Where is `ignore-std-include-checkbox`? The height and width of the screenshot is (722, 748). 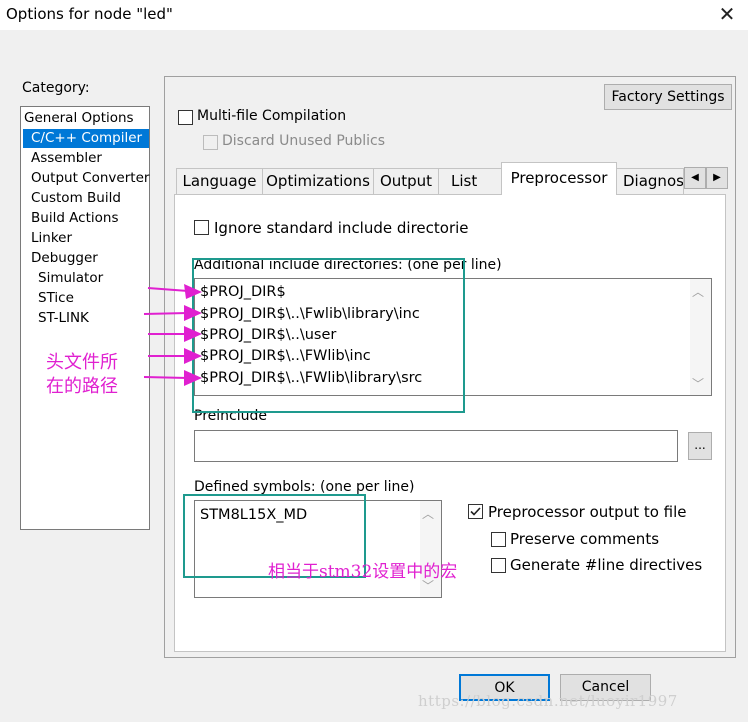
ignore-std-include-checkbox is located at coordinates (201, 227).